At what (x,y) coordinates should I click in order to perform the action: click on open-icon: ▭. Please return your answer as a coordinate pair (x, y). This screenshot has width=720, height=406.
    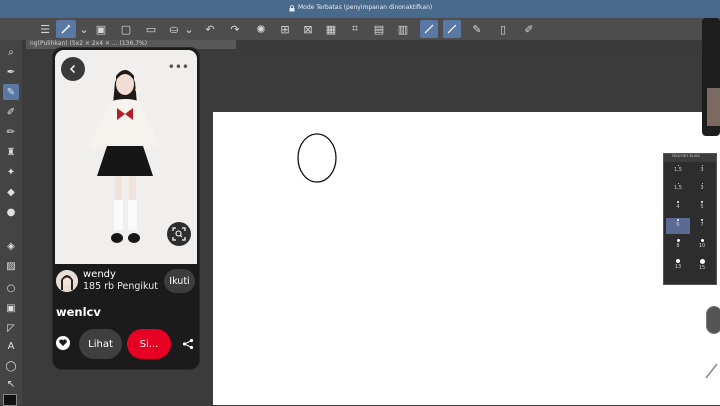
    Looking at the image, I should click on (151, 29).